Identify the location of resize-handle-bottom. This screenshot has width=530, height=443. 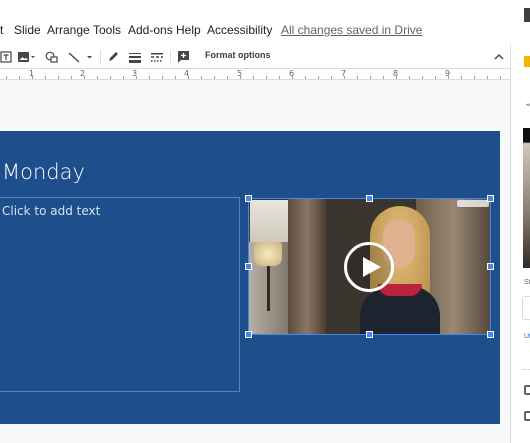
(369, 334).